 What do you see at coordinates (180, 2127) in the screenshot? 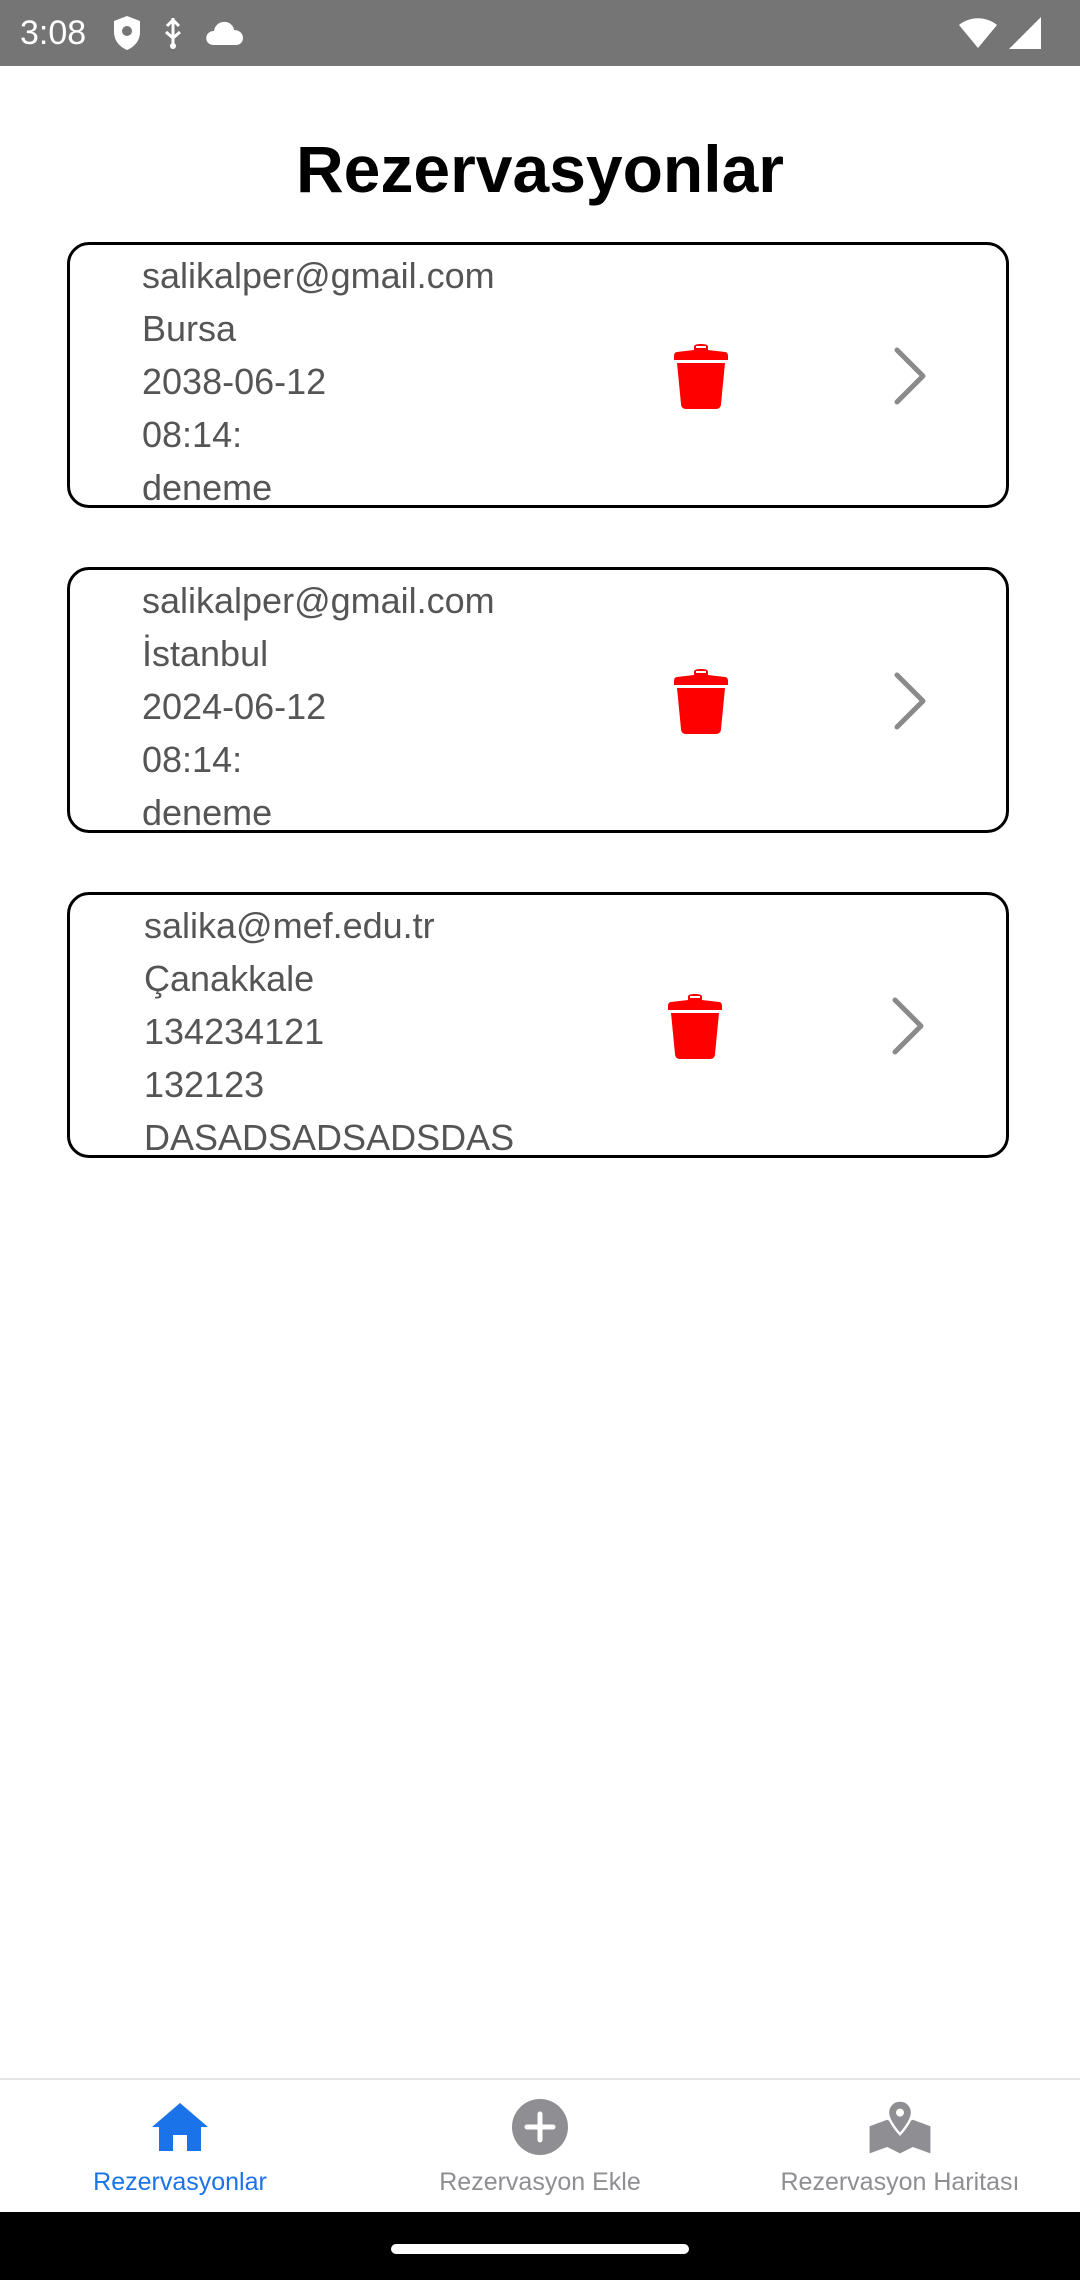
I see `home-icon` at bounding box center [180, 2127].